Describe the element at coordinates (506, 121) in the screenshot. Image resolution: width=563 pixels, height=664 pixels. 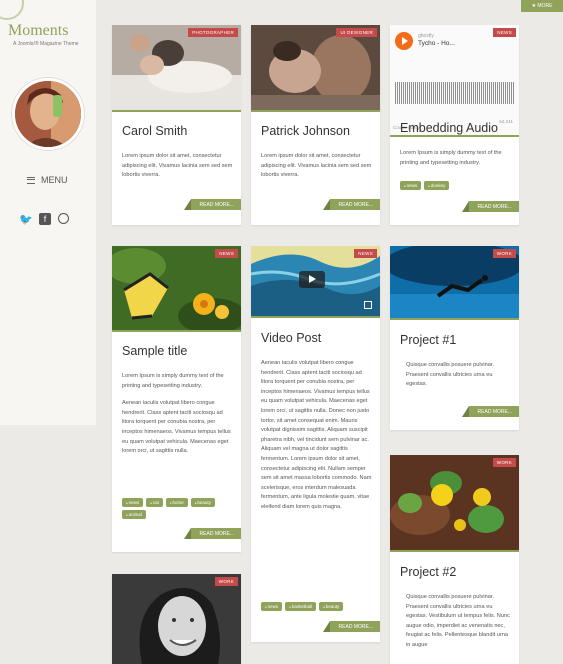
I see `play-count: 54,241` at that location.